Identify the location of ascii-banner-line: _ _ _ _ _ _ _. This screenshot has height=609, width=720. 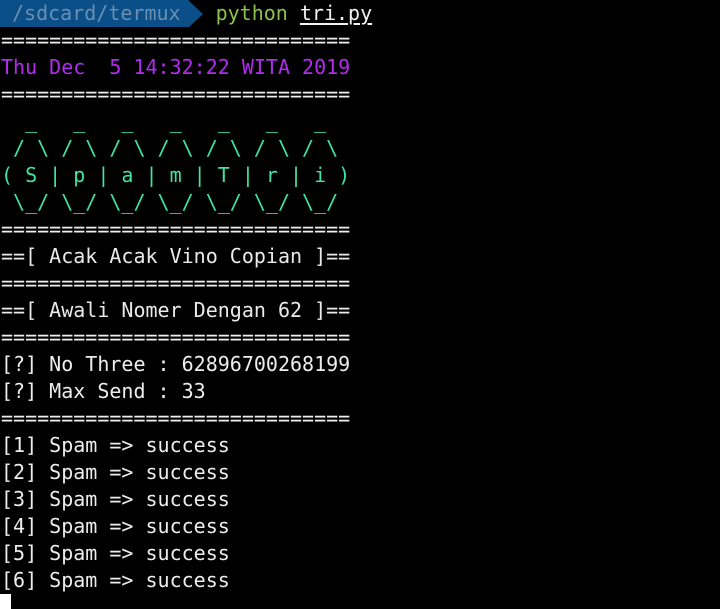
(176, 121).